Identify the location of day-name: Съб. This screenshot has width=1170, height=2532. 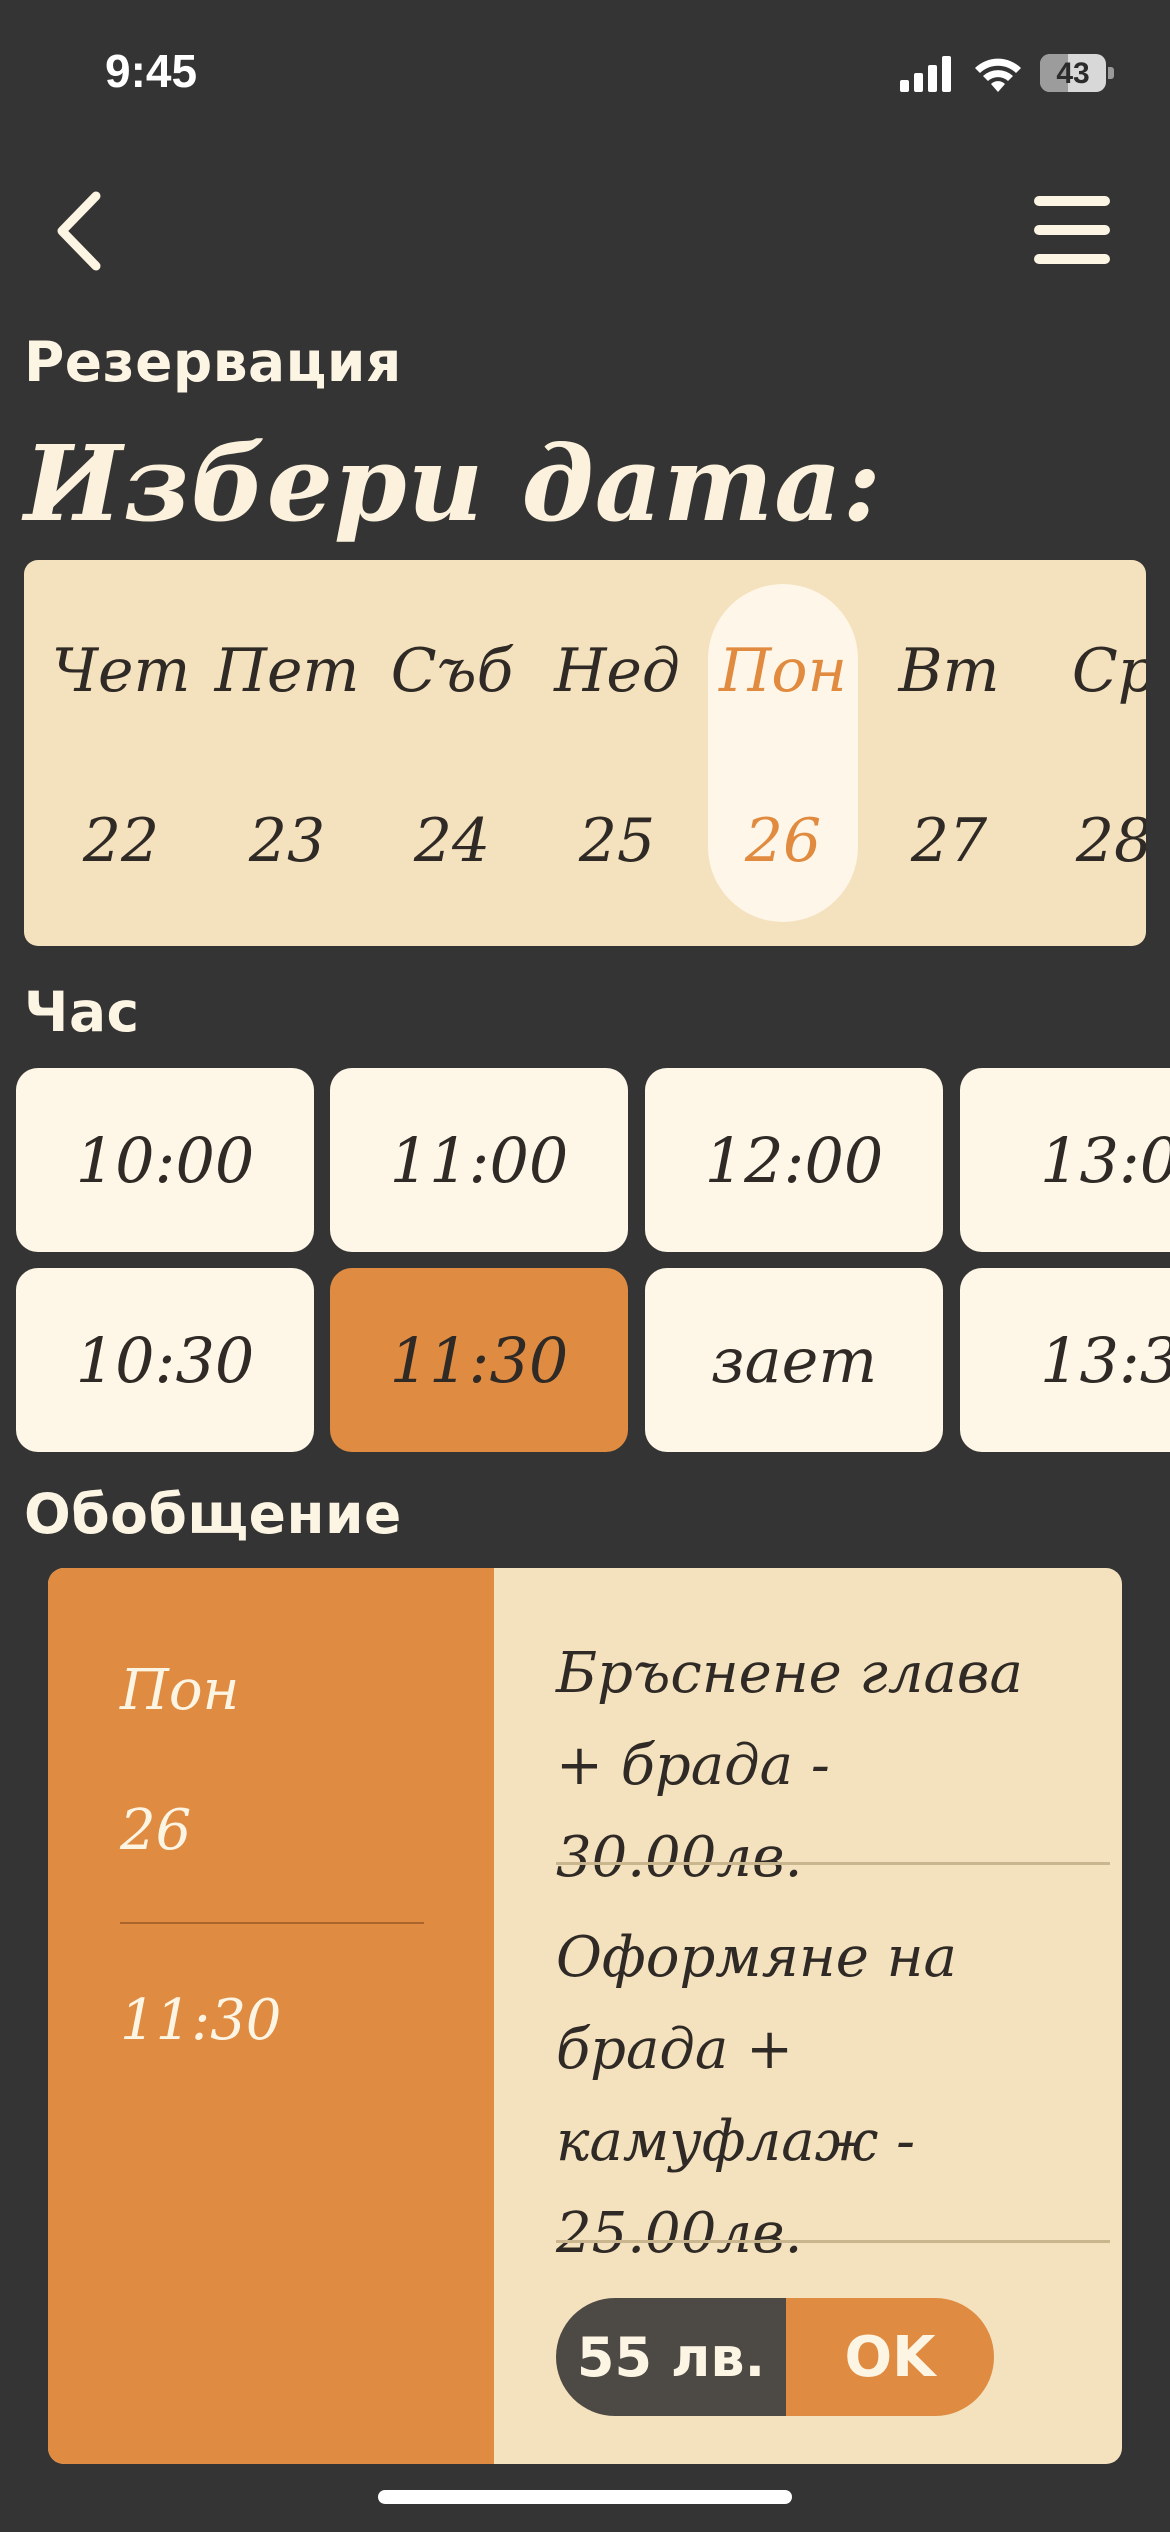
(452, 671).